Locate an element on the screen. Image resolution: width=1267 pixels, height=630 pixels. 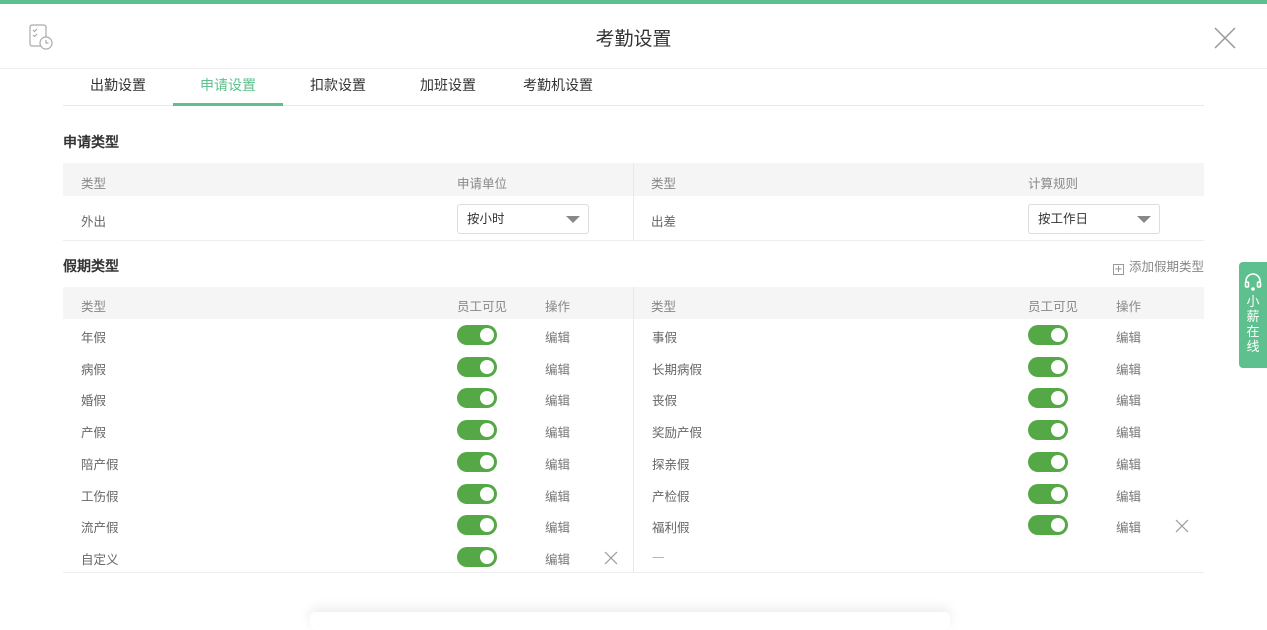
calc-rule-select: 按工作日 is located at coordinates (1094, 219).